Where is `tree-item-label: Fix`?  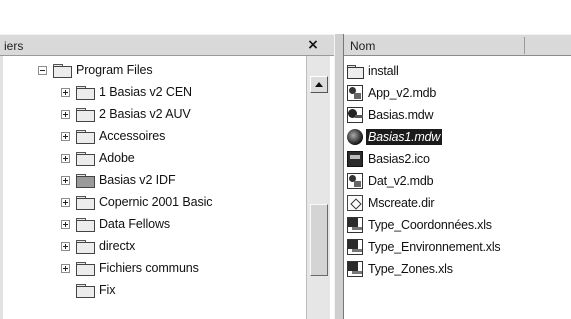
tree-item-label: Fix is located at coordinates (107, 290).